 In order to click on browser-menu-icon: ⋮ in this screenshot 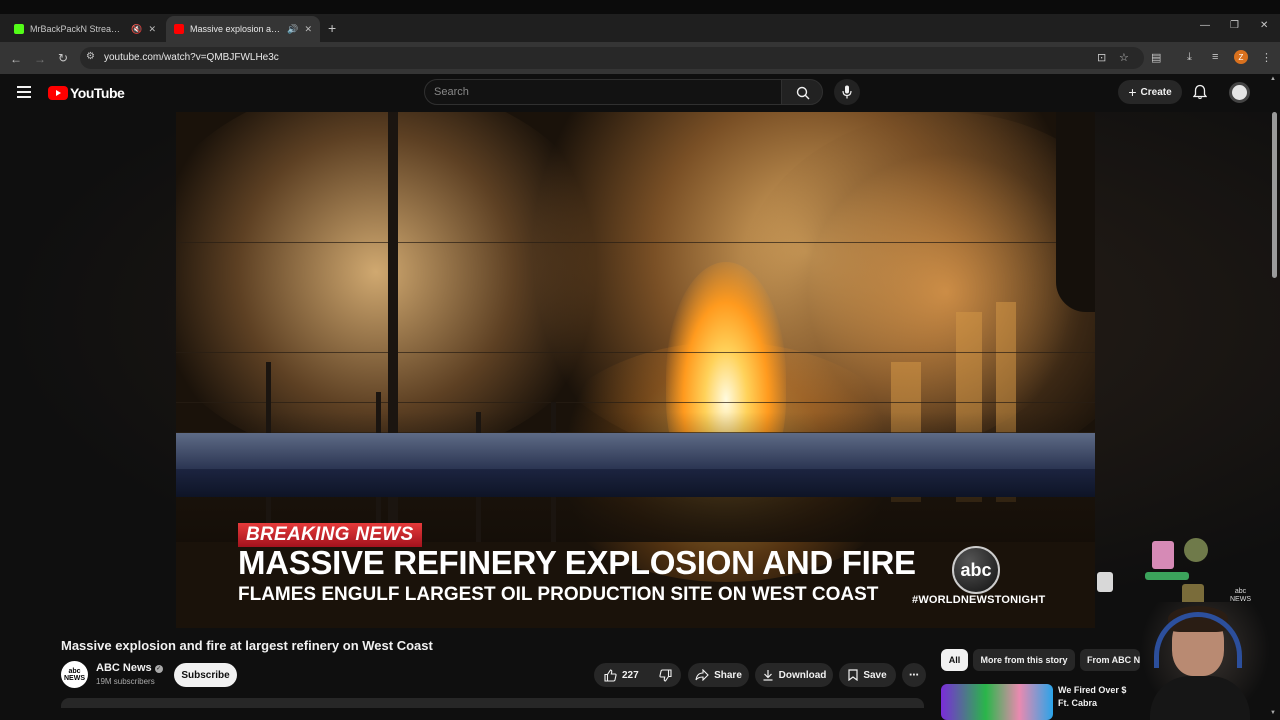, I will do `click(1266, 57)`.